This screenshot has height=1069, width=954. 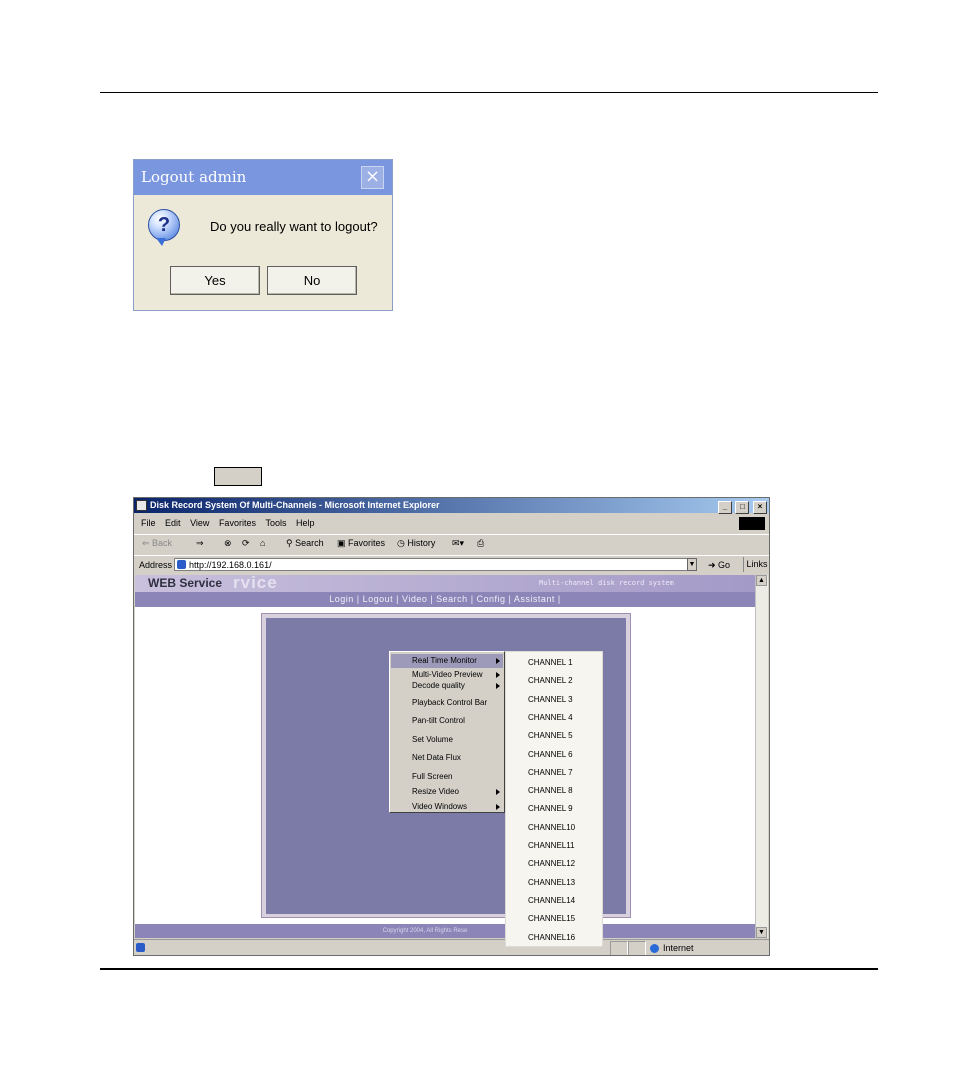 What do you see at coordinates (294, 226) in the screenshot?
I see `dialog-message: Do you really want to logout?` at bounding box center [294, 226].